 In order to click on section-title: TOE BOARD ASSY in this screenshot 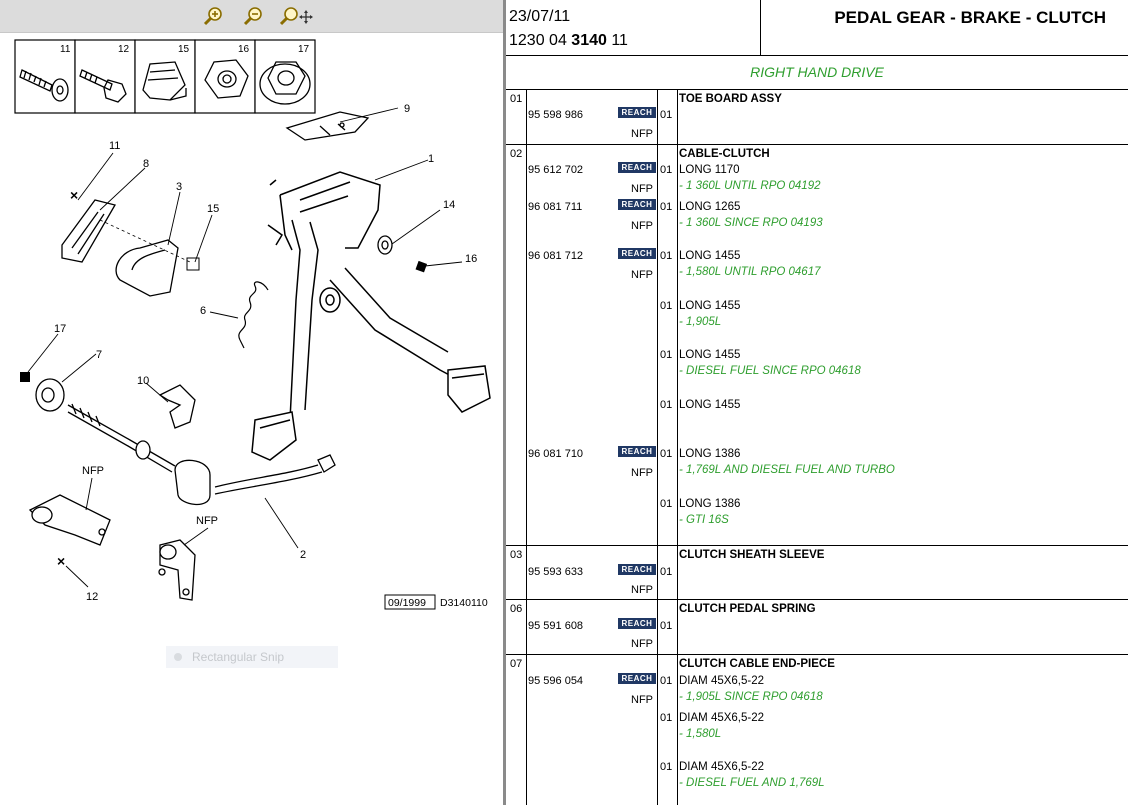, I will do `click(730, 99)`.